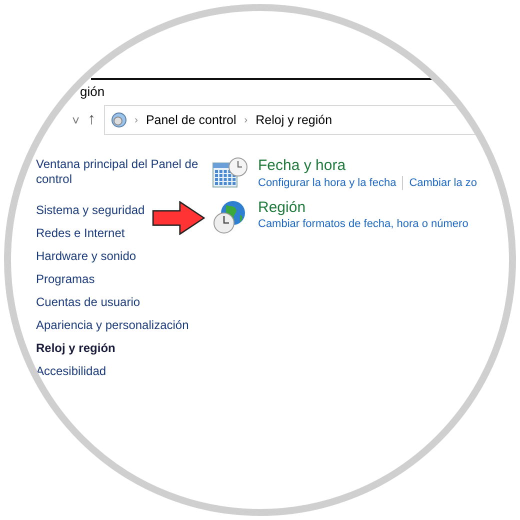 Image resolution: width=520 pixels, height=520 pixels. Describe the element at coordinates (112, 325) in the screenshot. I see `sidebar-link: Apariencia y personalización` at that location.